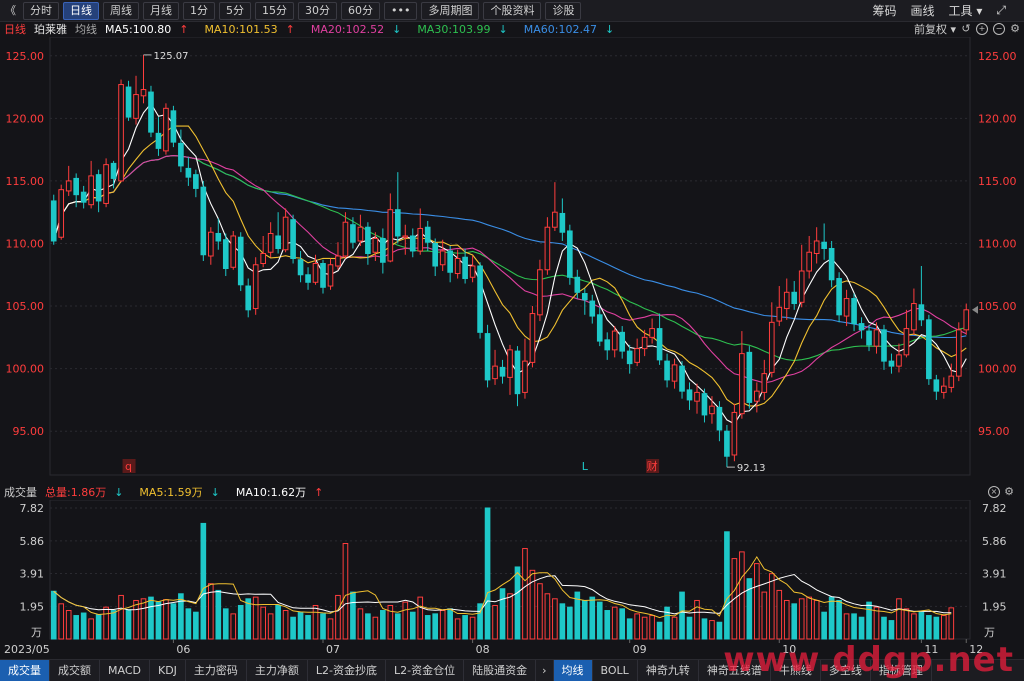 Image resolution: width=1024 pixels, height=681 pixels. I want to click on period-button: 30分, so click(317, 11).